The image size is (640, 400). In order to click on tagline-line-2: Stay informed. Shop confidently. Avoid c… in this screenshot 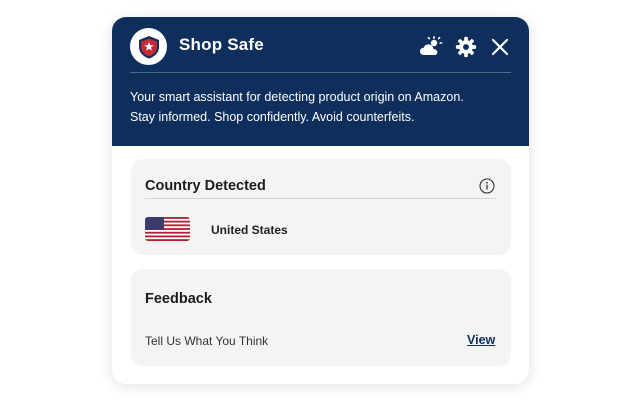, I will do `click(272, 117)`.